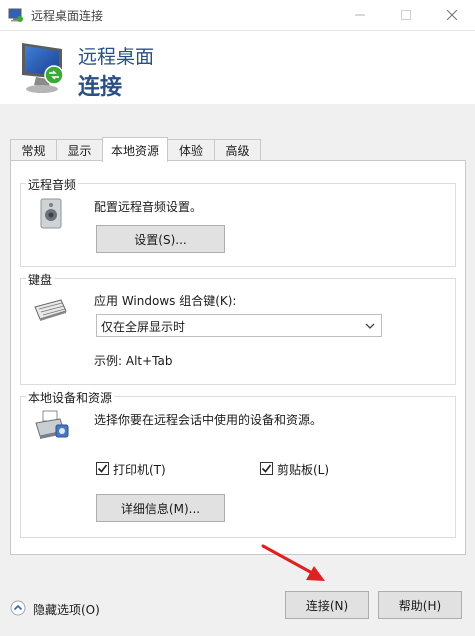 This screenshot has height=636, width=475. What do you see at coordinates (100, 87) in the screenshot?
I see `banner-subtitle: 连接` at bounding box center [100, 87].